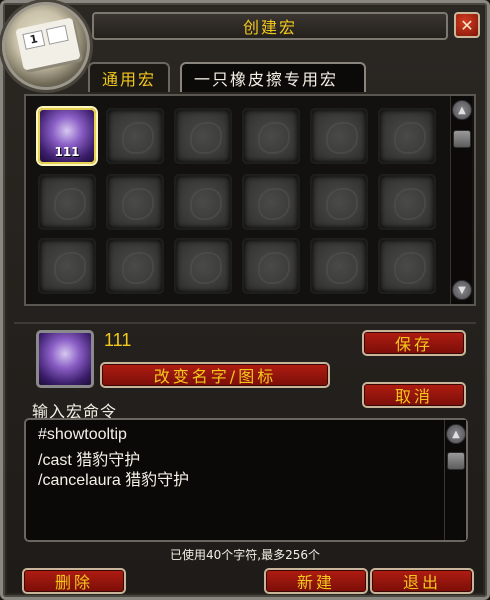 The height and width of the screenshot is (600, 490). I want to click on tab-general-macros: 通用宏, so click(129, 77).